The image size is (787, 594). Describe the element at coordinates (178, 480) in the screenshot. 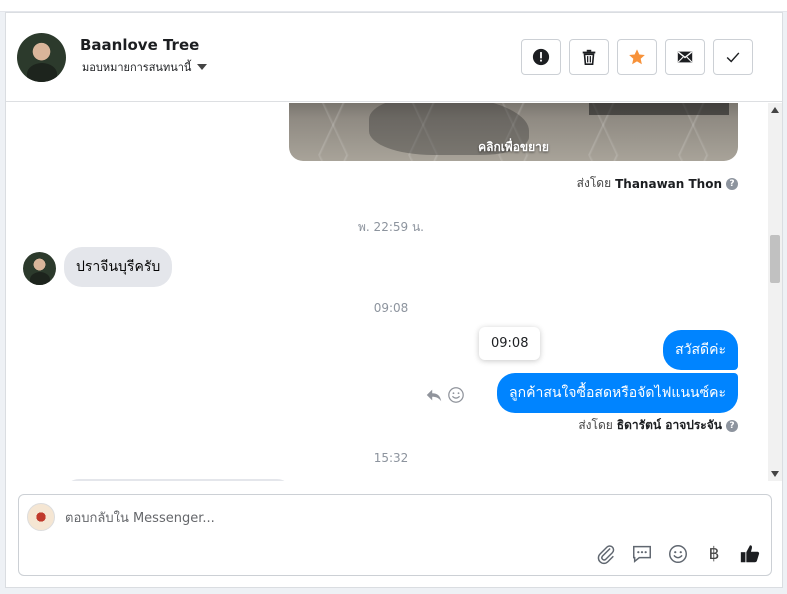

I see `incoming-message-partial` at that location.